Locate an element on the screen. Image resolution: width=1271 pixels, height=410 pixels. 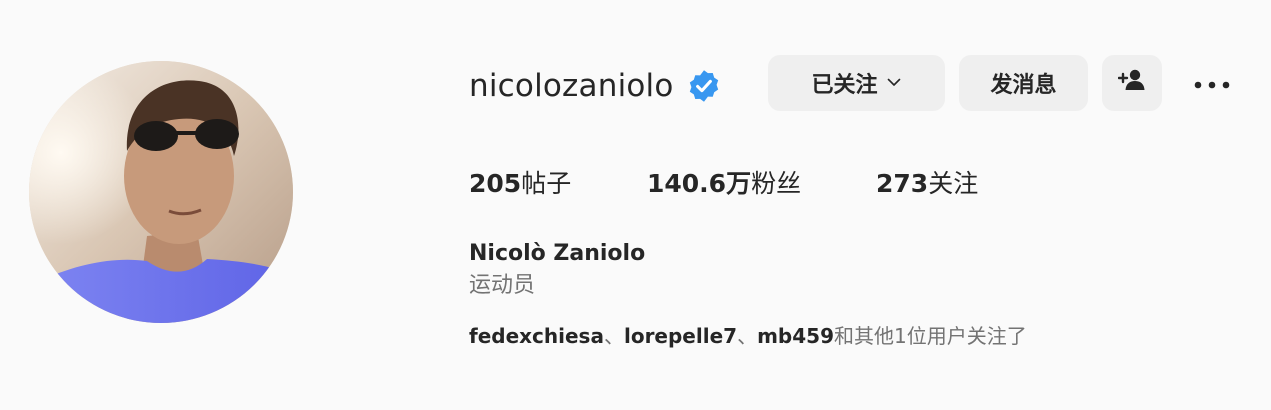
add-user-icon is located at coordinates (1131, 83).